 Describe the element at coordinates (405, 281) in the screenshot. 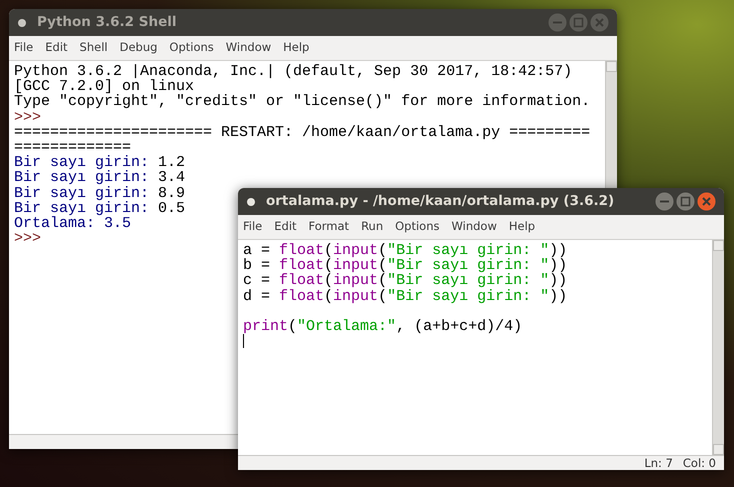

I see `code-line: c = float(input("Bir sayı girin: "))` at that location.